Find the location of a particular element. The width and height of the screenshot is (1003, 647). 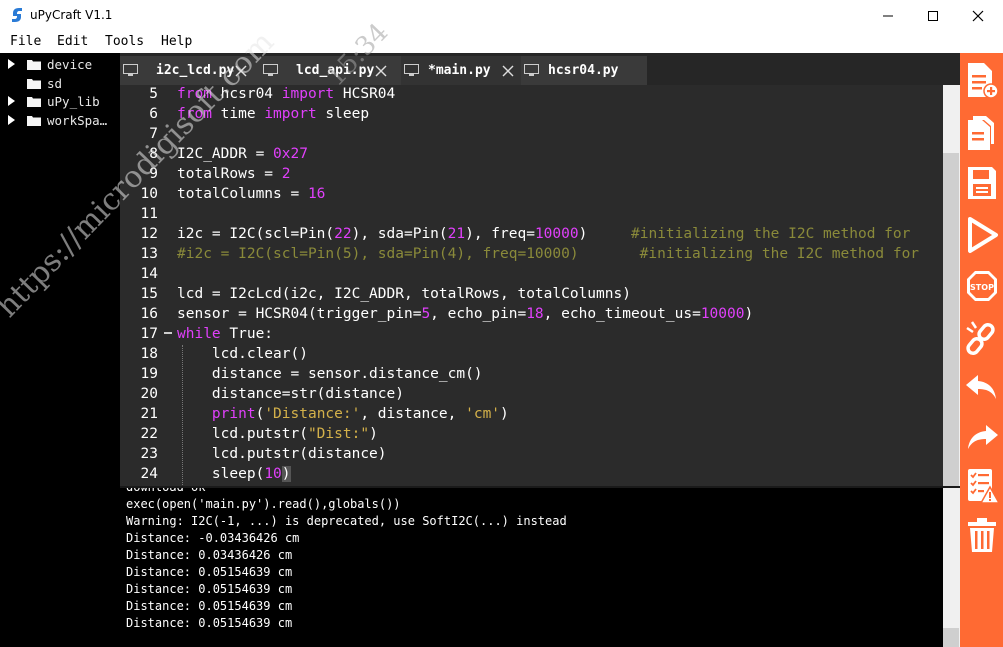

close-button is located at coordinates (978, 15).